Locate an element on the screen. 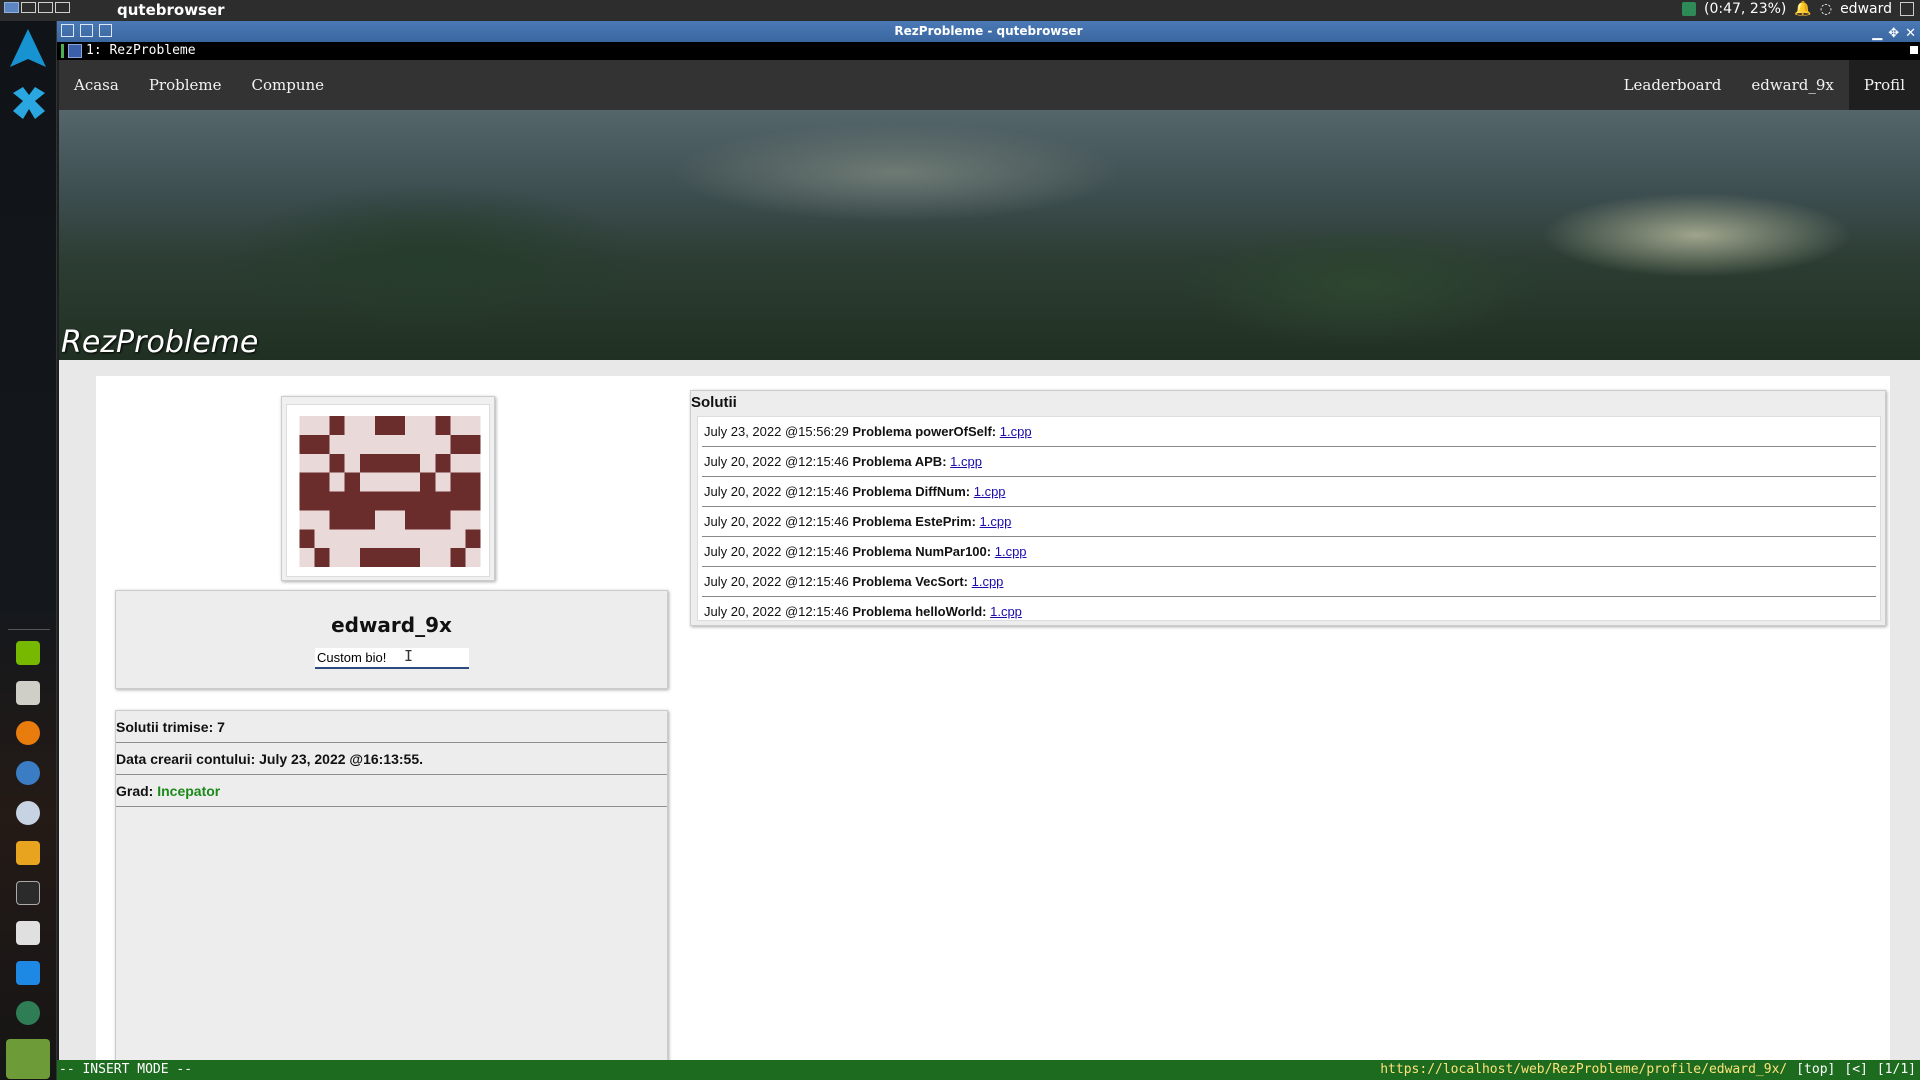  nav-leaderboard: Leaderboard is located at coordinates (1673, 85).